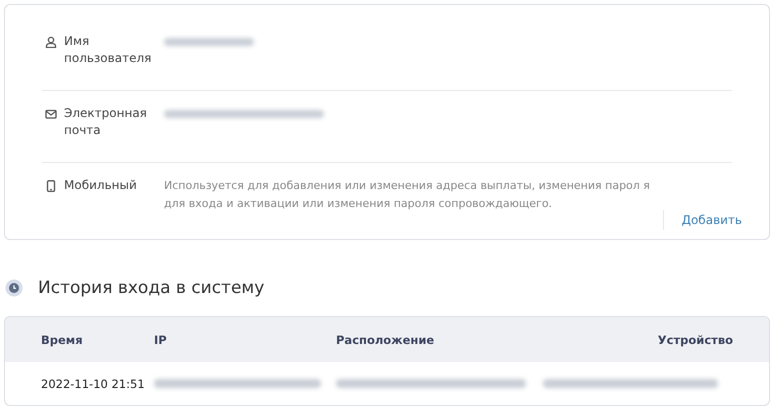  Describe the element at coordinates (407, 195) in the screenshot. I see `field-description: Используется для добавления или изменения адреса выплаты, изменения парол я для входа и активации или изменения пароля сопровождающего.` at that location.